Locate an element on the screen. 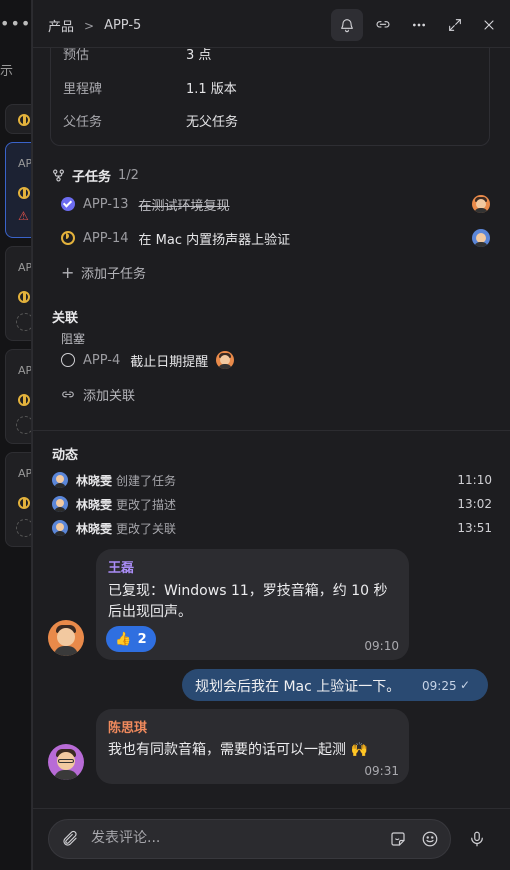 This screenshot has height=870, width=510. comment-text-line: 我也有同款音箱，需要的话可以一起测 🙌 is located at coordinates (238, 750).